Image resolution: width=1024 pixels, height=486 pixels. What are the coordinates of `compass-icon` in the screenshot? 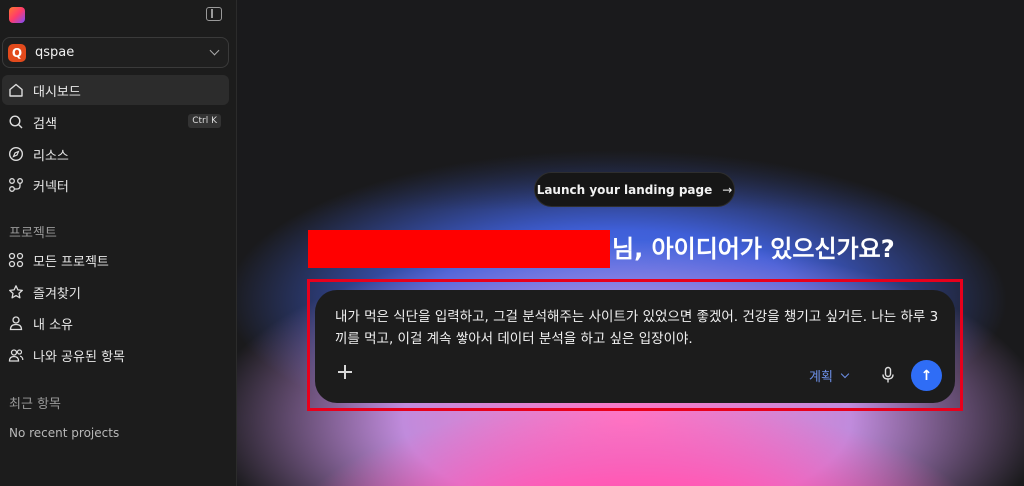 It's located at (16, 154).